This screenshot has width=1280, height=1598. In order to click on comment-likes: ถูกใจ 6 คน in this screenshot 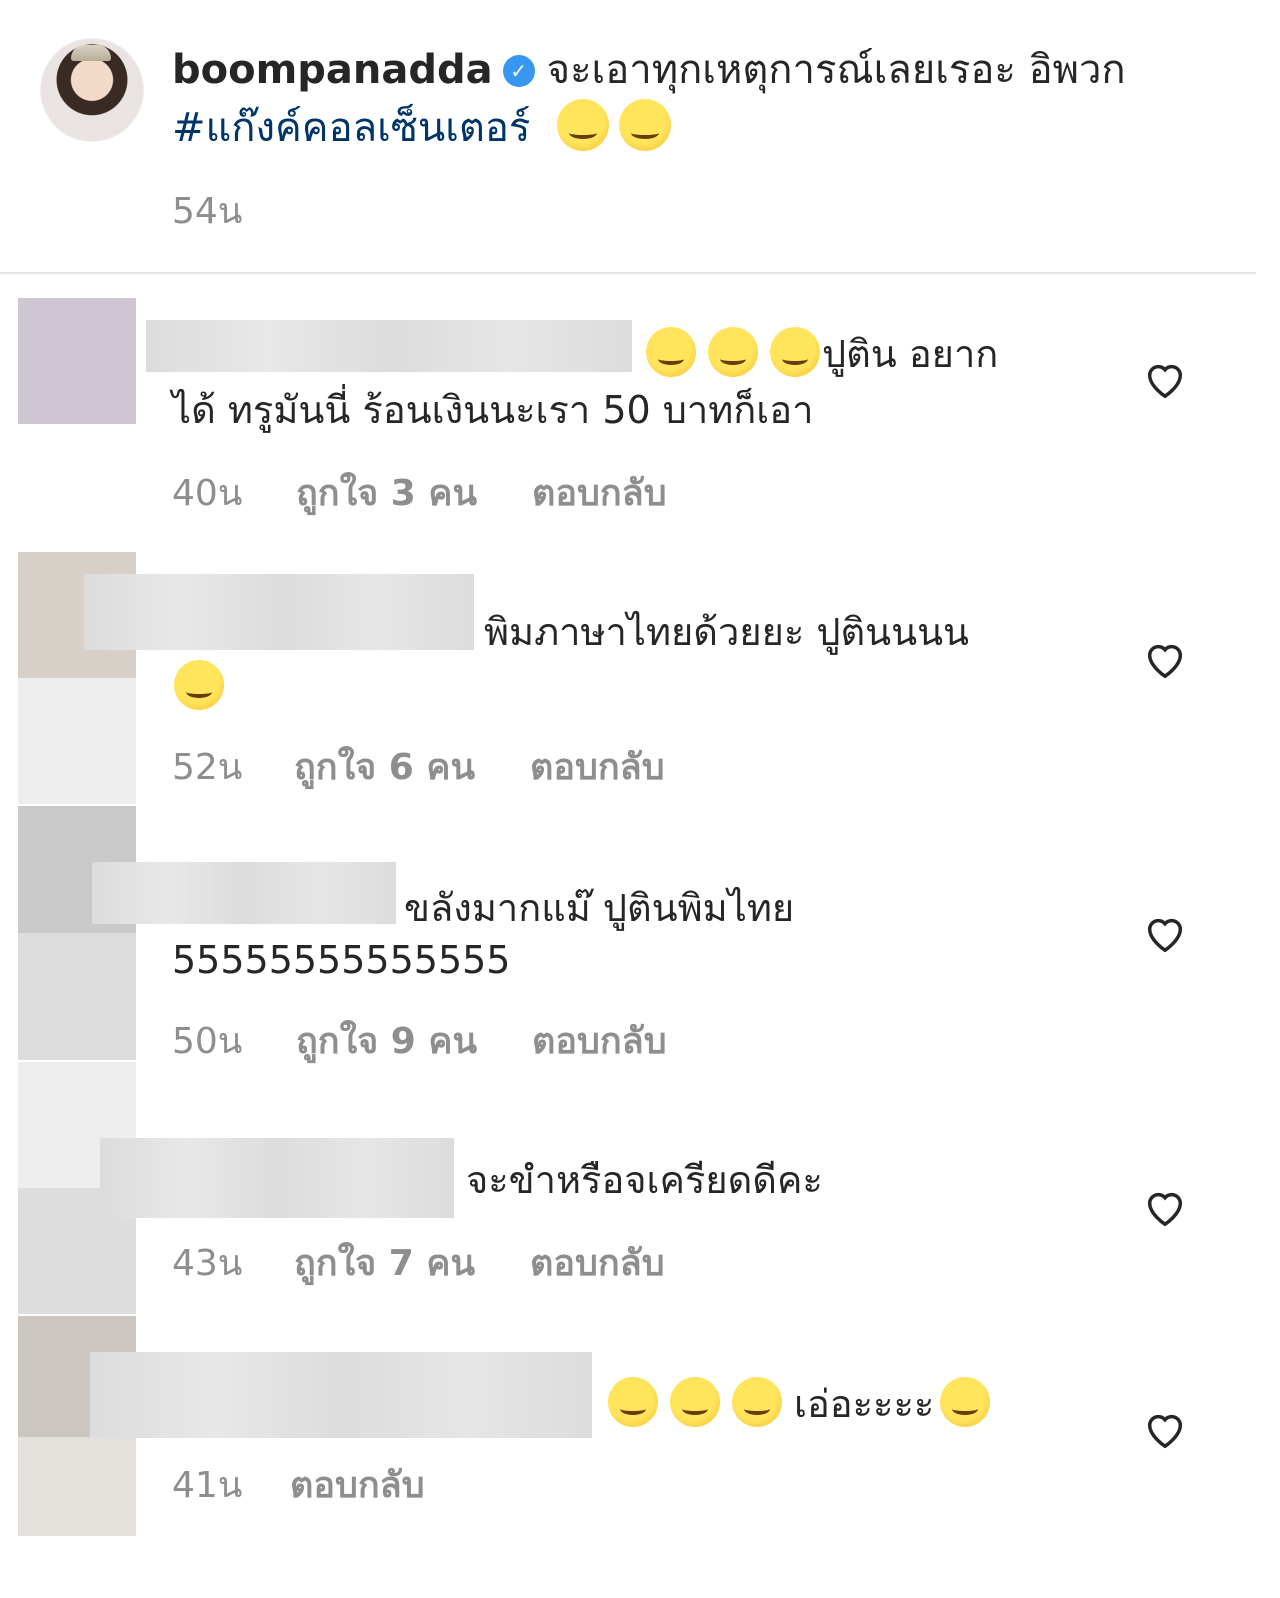, I will do `click(384, 766)`.